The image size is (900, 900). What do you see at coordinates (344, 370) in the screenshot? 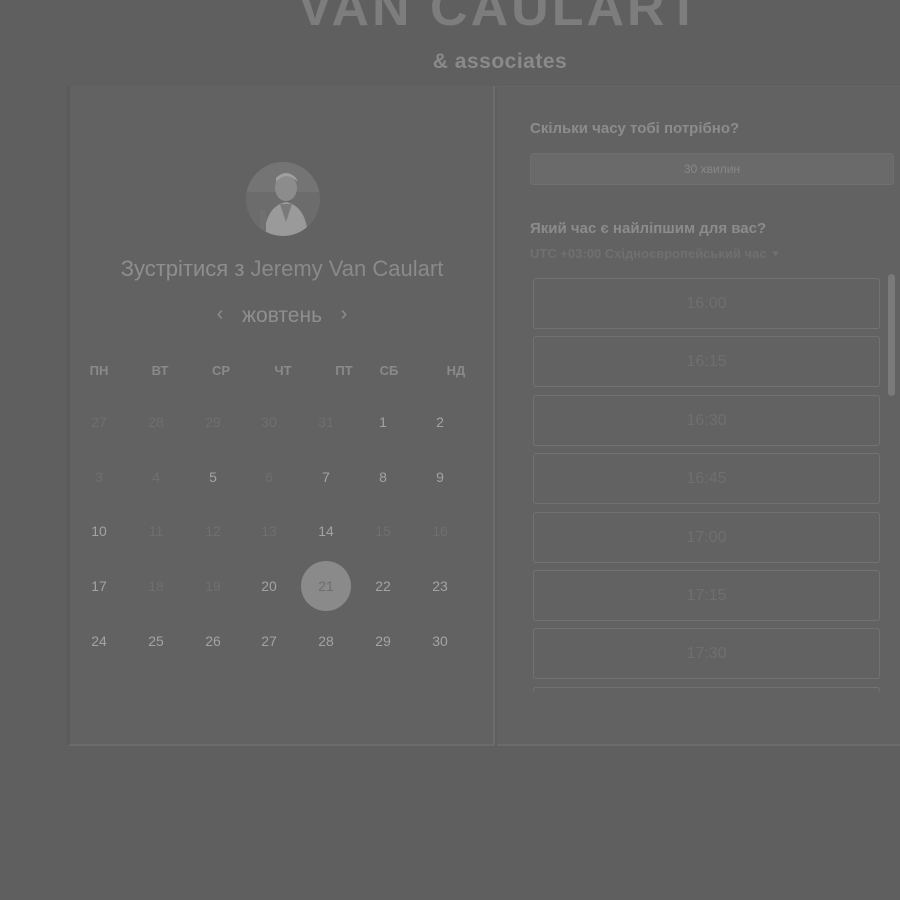
I see `weekday-label: ПТ` at bounding box center [344, 370].